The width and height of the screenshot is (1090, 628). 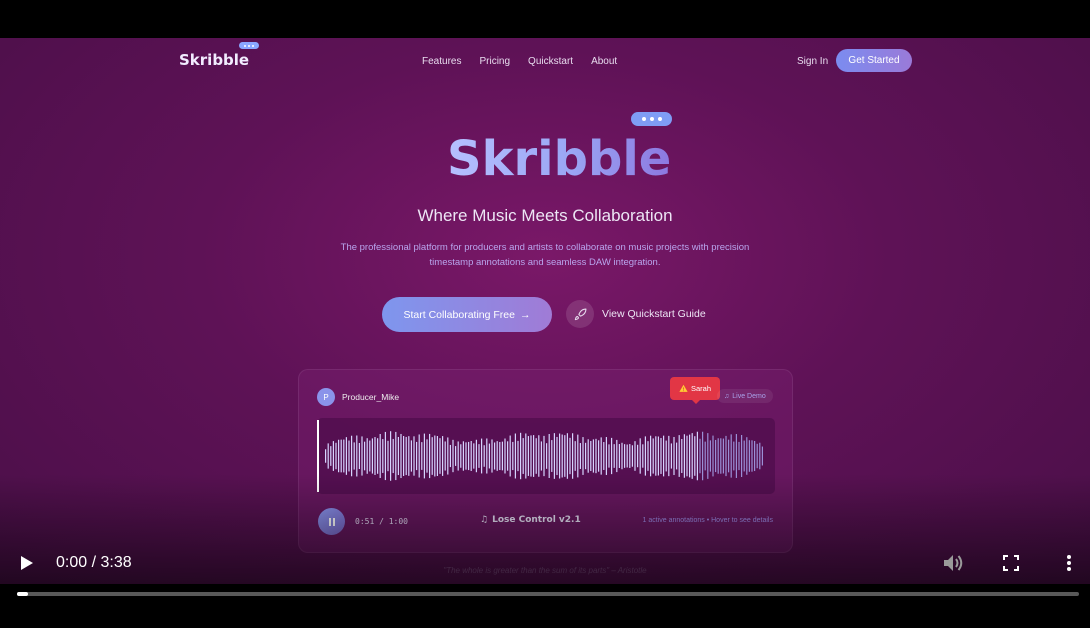 What do you see at coordinates (604, 61) in the screenshot?
I see `nav-link-about: About` at bounding box center [604, 61].